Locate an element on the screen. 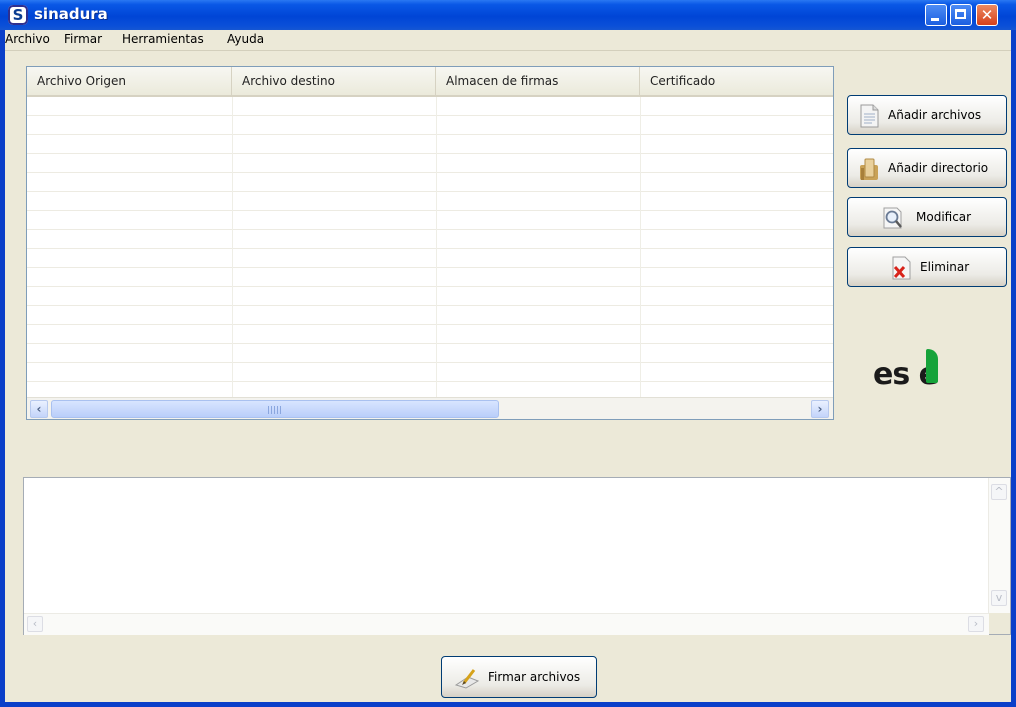 The height and width of the screenshot is (707, 1016). add-directory-label: Añadir directorio is located at coordinates (938, 168).